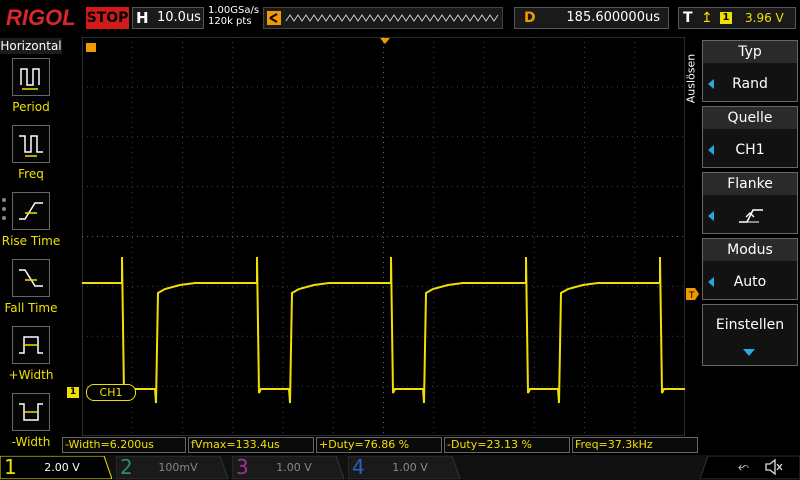  I want to click on memory-waveform-preview, so click(383, 18).